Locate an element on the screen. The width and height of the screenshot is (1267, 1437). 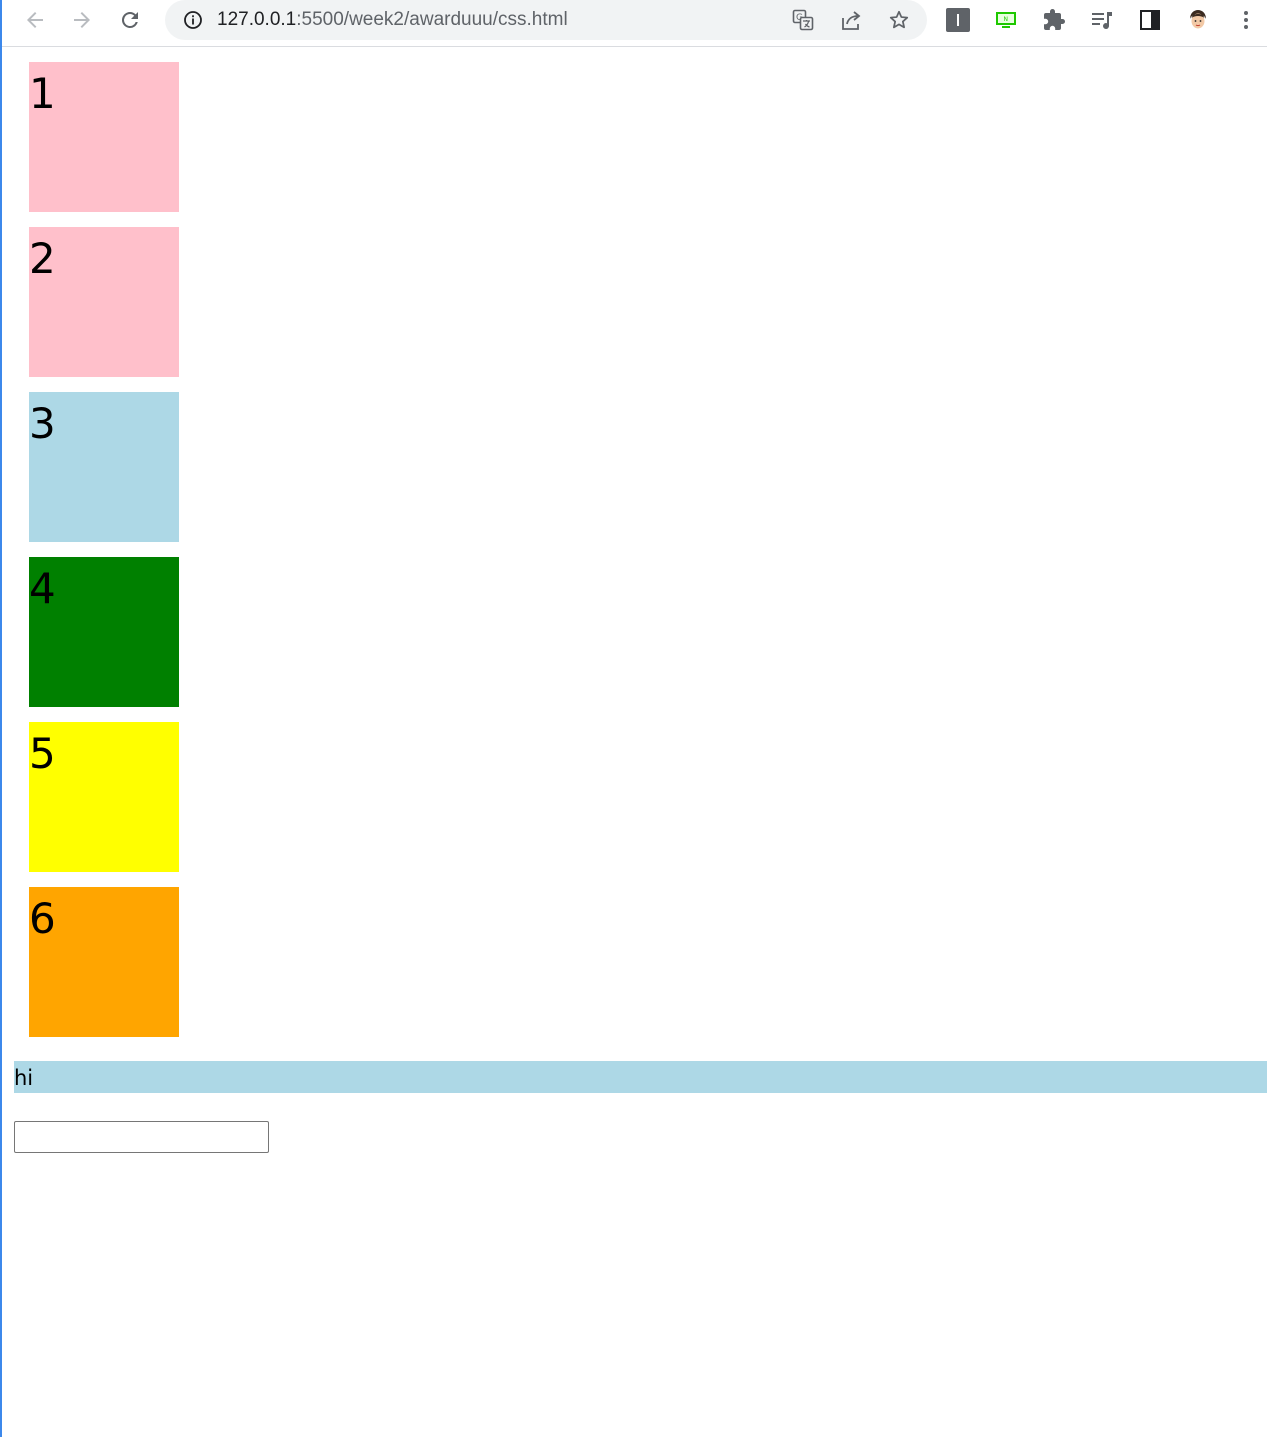
arrow-right-icon is located at coordinates (82, 20).